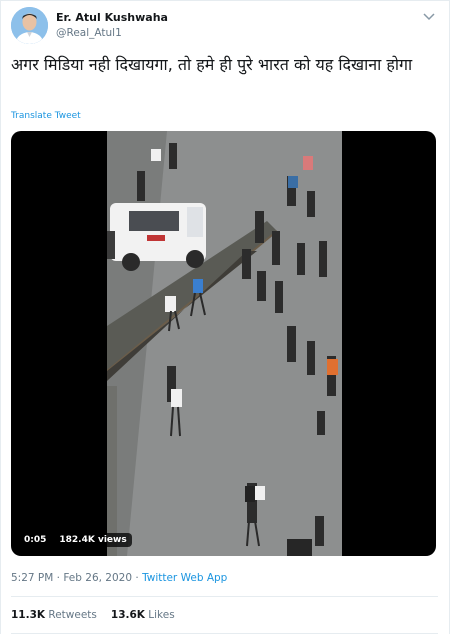 This screenshot has height=634, width=450. What do you see at coordinates (127, 615) in the screenshot?
I see `likes-count: 13.6K` at bounding box center [127, 615].